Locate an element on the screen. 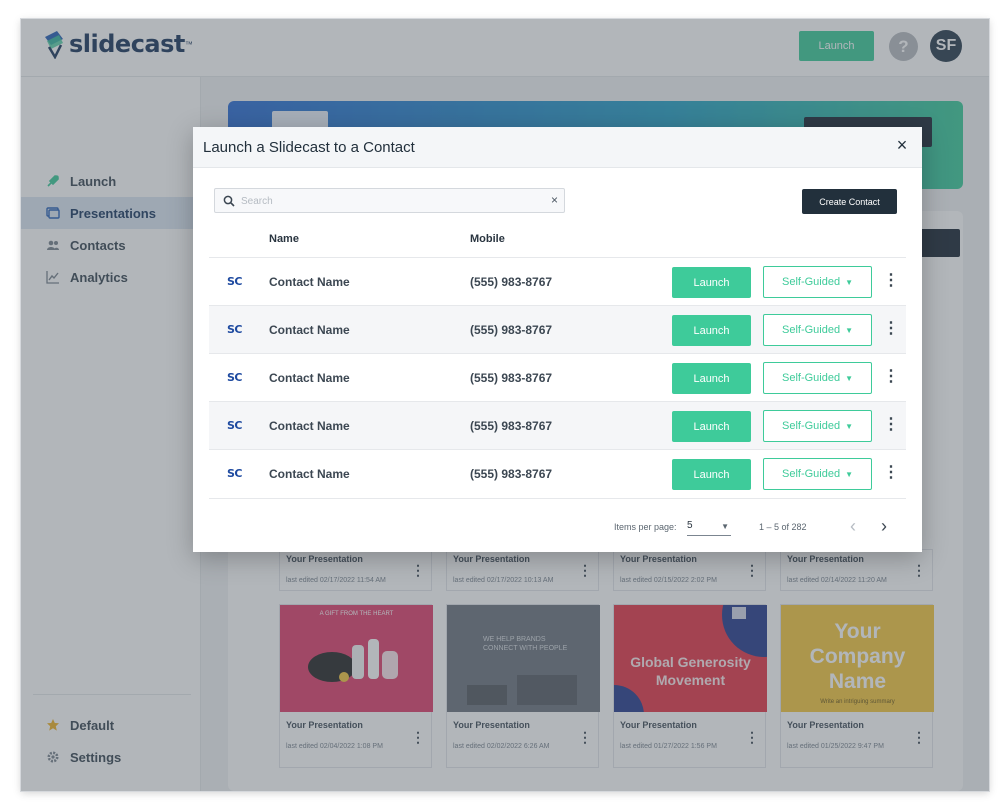 Image resolution: width=1000 pixels, height=808 pixels. contact-search: × is located at coordinates (389, 200).